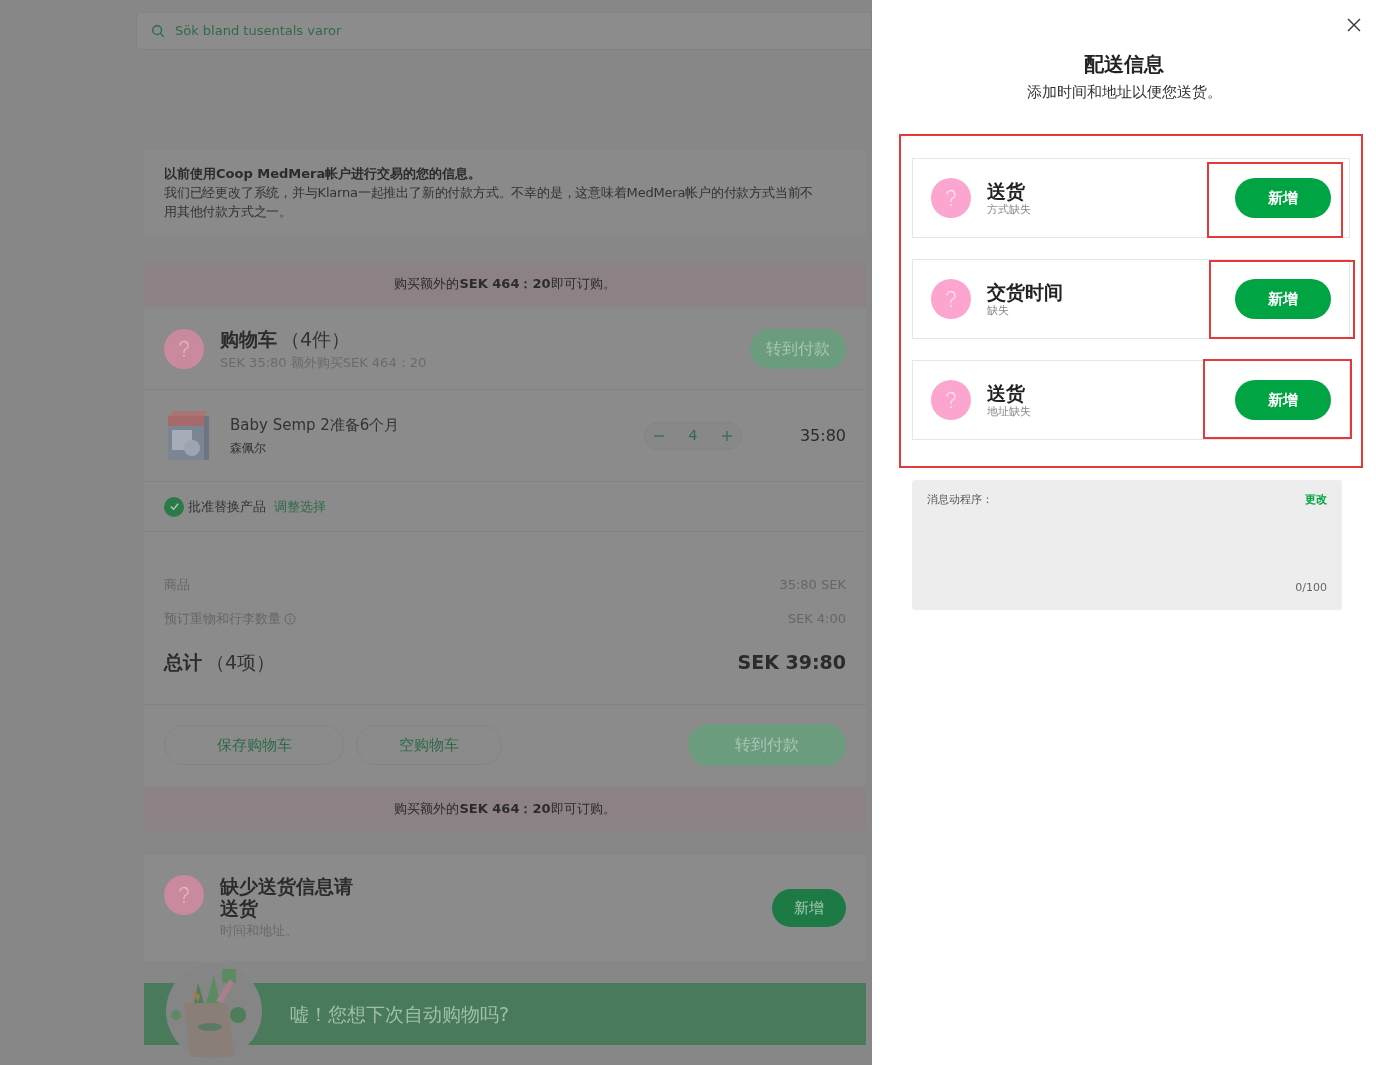 Image resolution: width=1376 pixels, height=1065 pixels. I want to click on total-count: （4项）, so click(241, 662).